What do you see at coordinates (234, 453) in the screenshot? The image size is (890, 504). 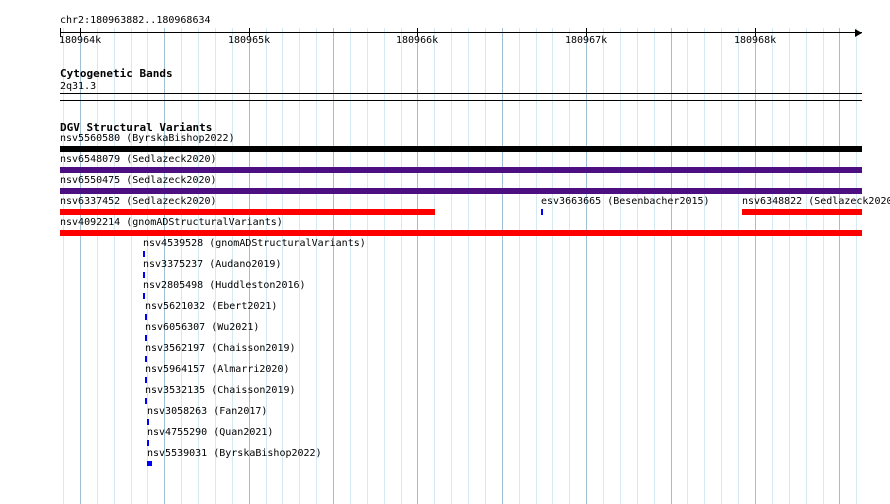 I see `sv-feature-label: nsv5539031 (ByrskaBishop2022)` at bounding box center [234, 453].